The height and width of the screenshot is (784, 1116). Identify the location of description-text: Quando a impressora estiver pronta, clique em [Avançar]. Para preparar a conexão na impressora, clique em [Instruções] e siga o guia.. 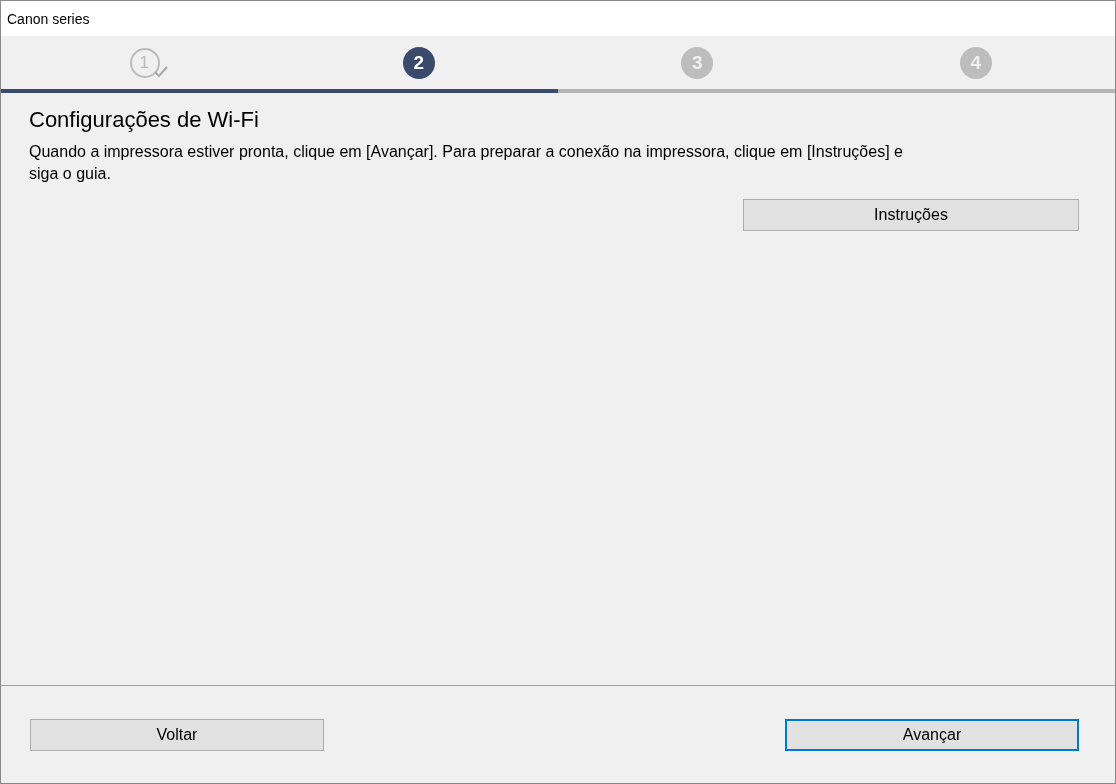
(466, 163).